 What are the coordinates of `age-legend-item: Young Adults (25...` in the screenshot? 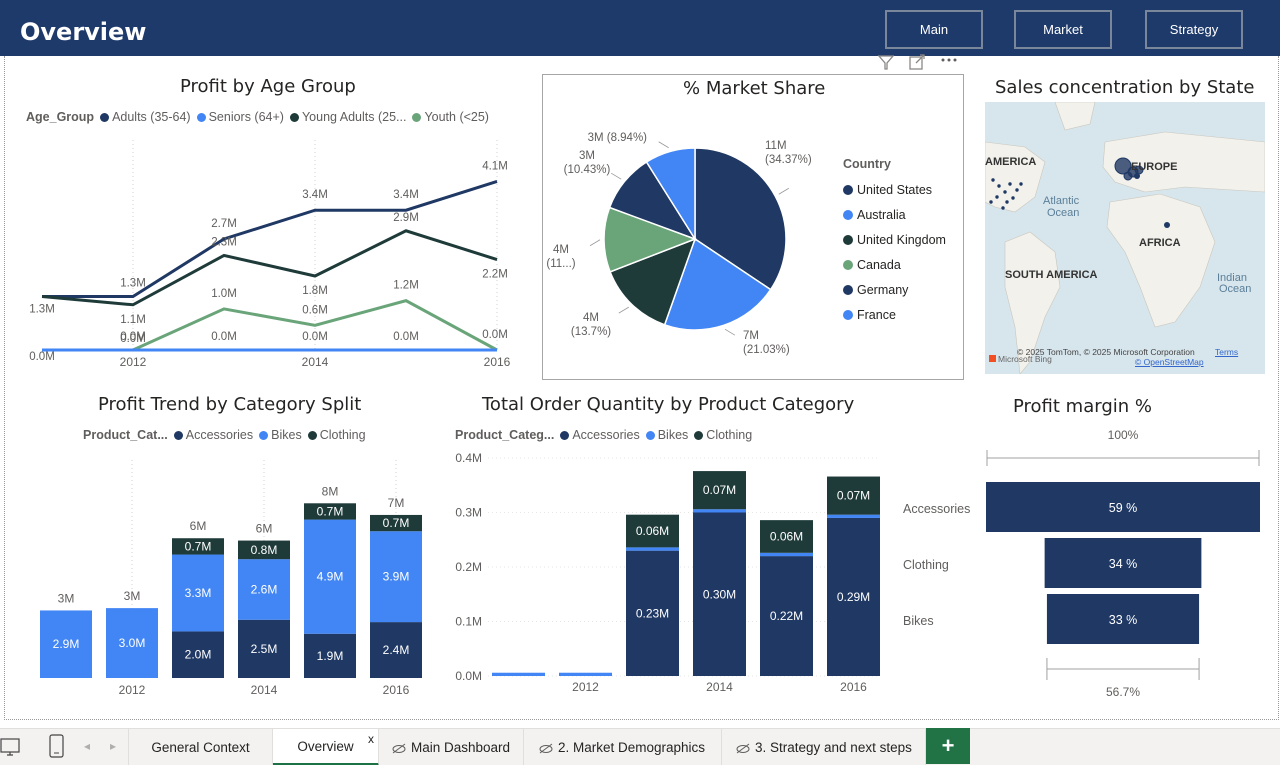 It's located at (347, 117).